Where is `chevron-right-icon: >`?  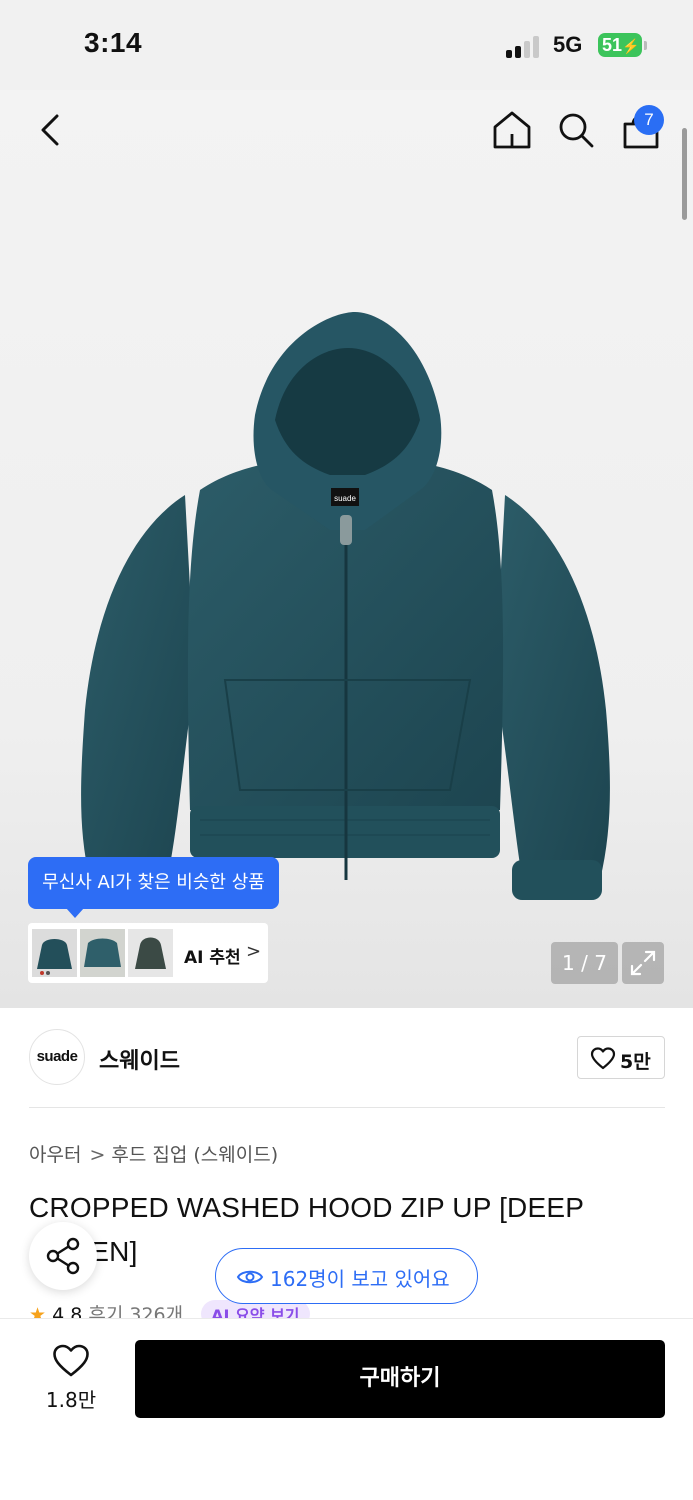 chevron-right-icon: > is located at coordinates (254, 951).